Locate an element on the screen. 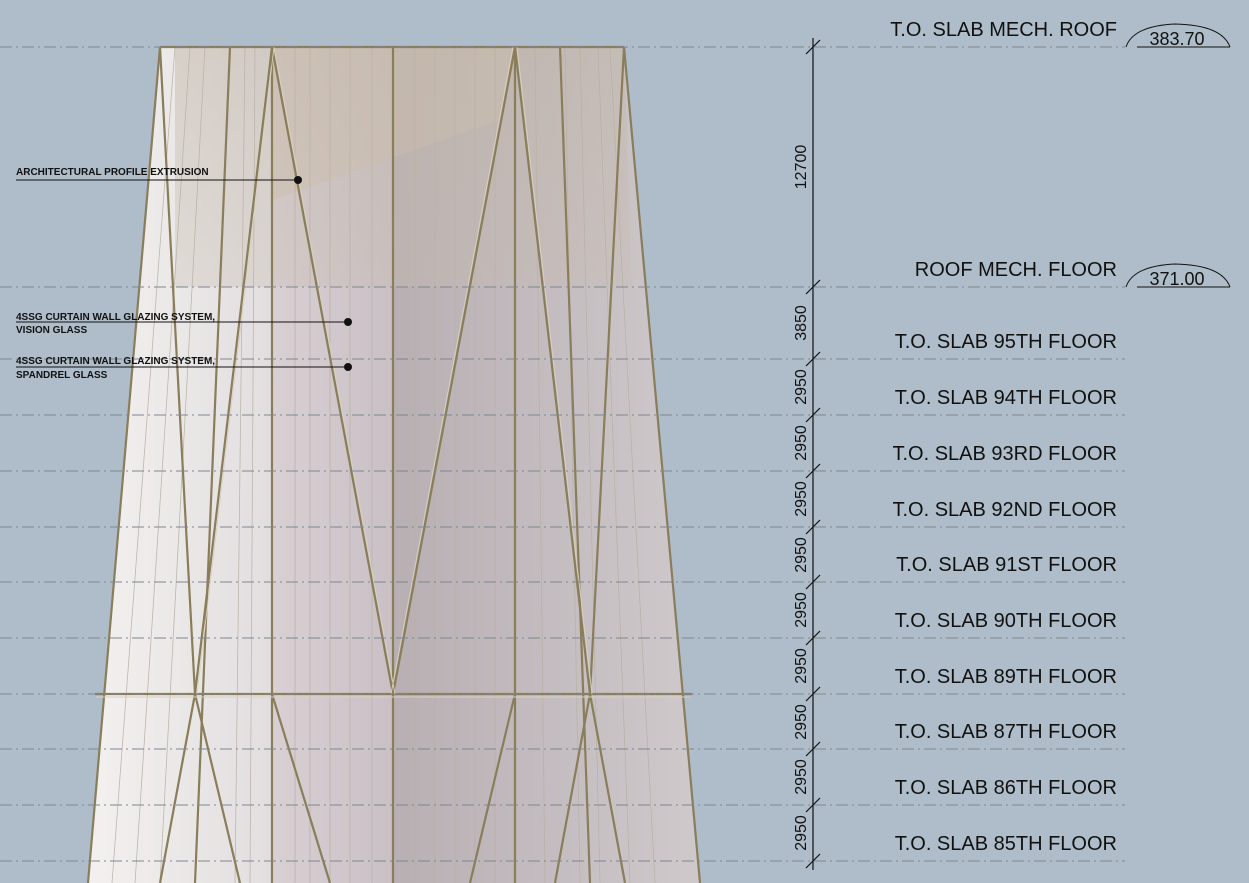 This screenshot has height=883, width=1249. dimension-value: 3850 is located at coordinates (801, 323).